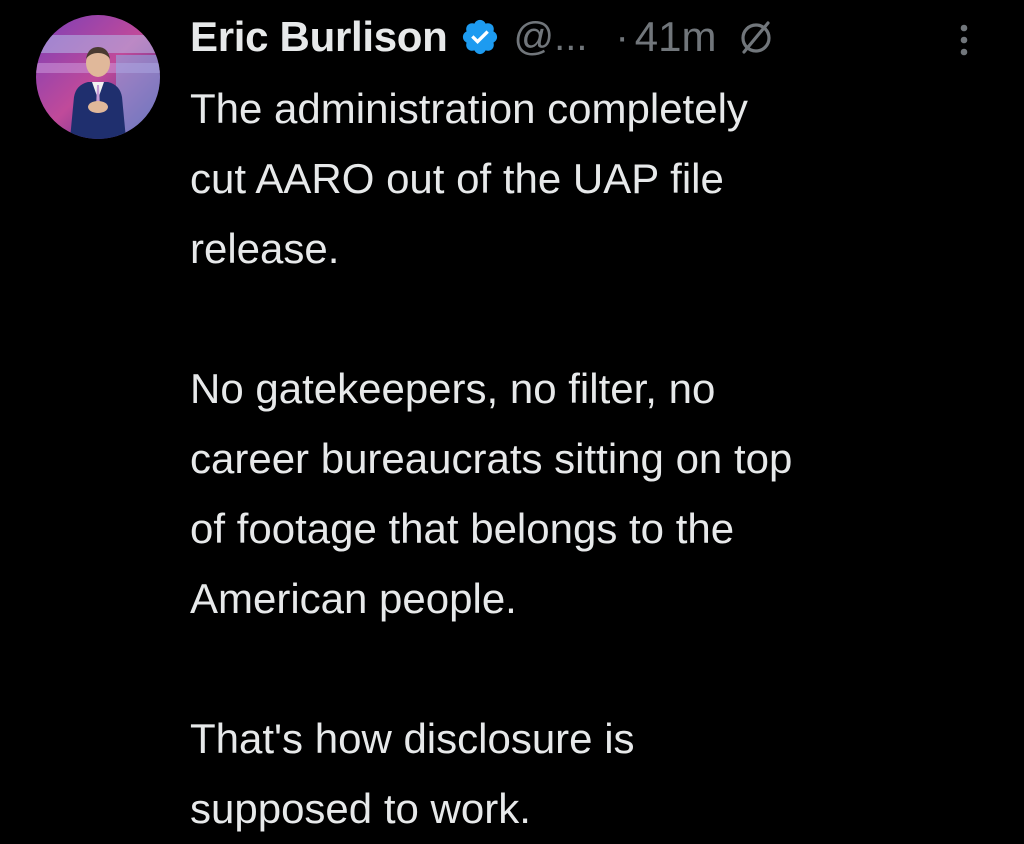 This screenshot has width=1024, height=844. Describe the element at coordinates (964, 40) in the screenshot. I see `more-vertical-icon` at that location.